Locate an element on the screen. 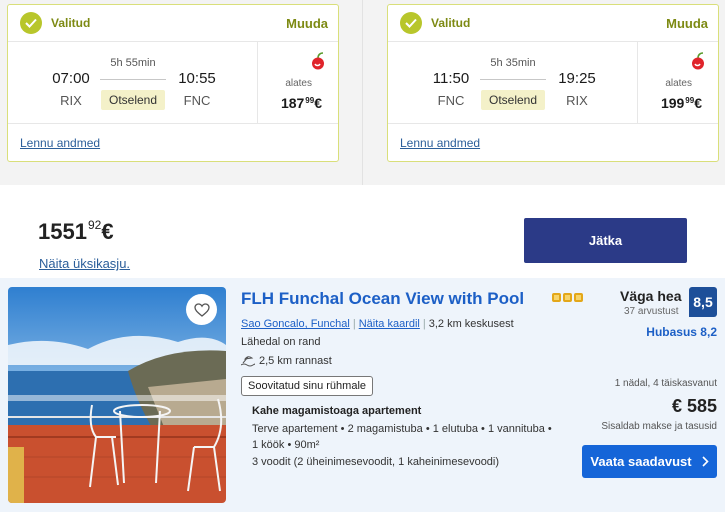 The image size is (725, 512). star-rating is located at coordinates (567, 297).